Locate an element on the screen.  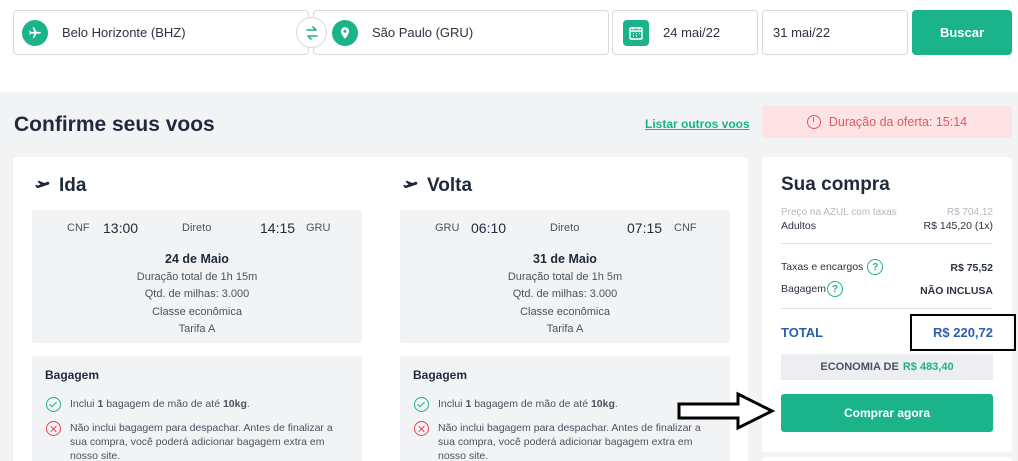
outbound-baggage-title: Bagagem is located at coordinates (72, 375).